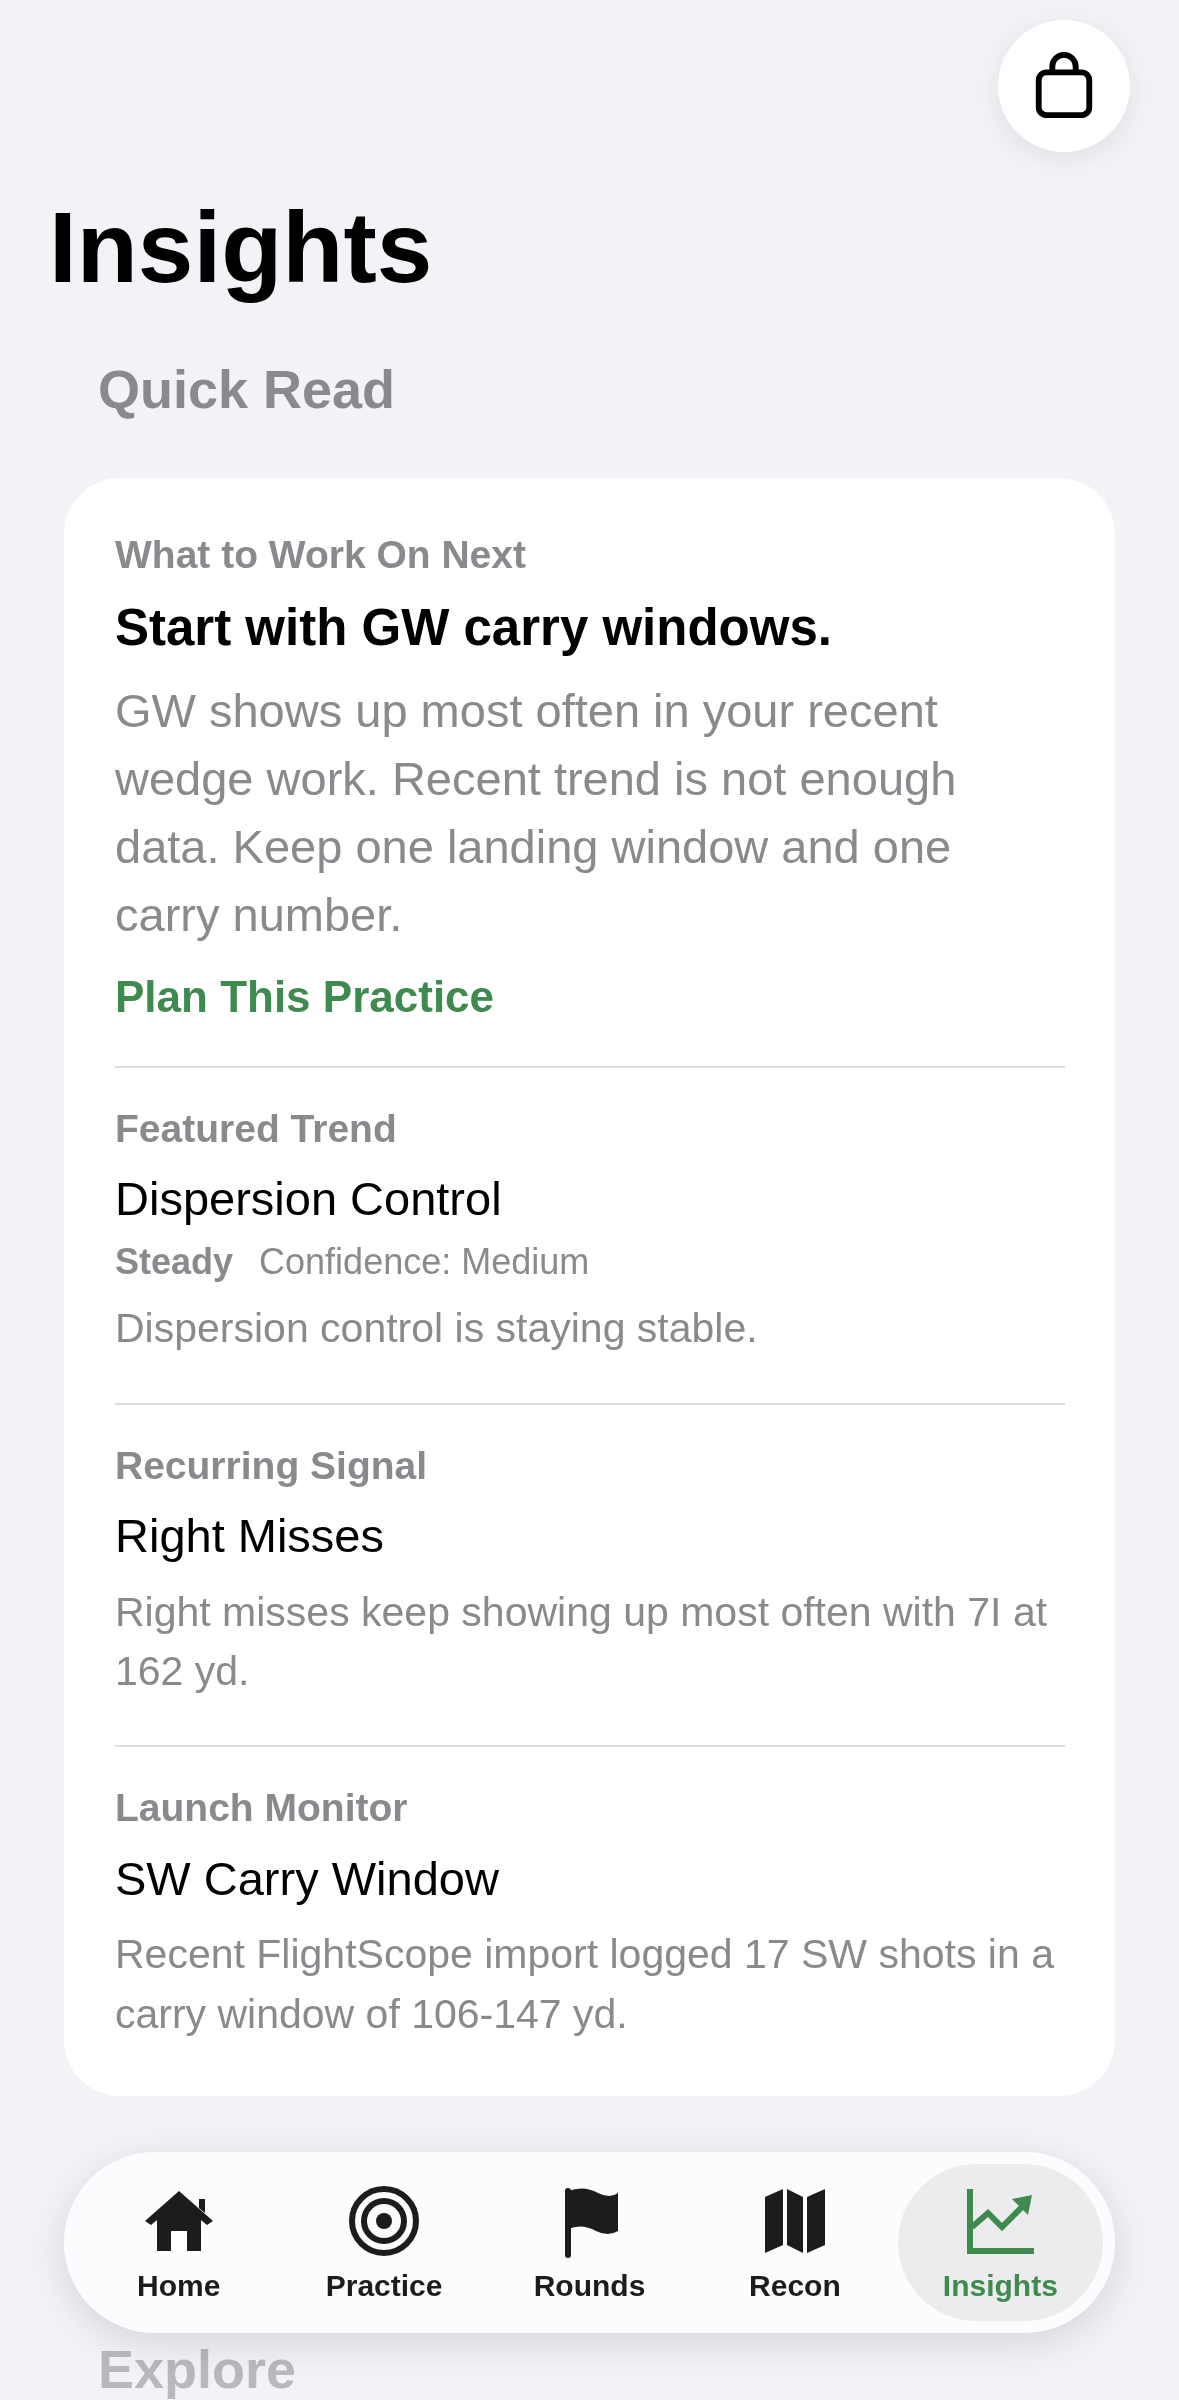 Image resolution: width=1179 pixels, height=2400 pixels. What do you see at coordinates (437, 1329) in the screenshot?
I see `card-body: Dispersion control is staying stable.` at bounding box center [437, 1329].